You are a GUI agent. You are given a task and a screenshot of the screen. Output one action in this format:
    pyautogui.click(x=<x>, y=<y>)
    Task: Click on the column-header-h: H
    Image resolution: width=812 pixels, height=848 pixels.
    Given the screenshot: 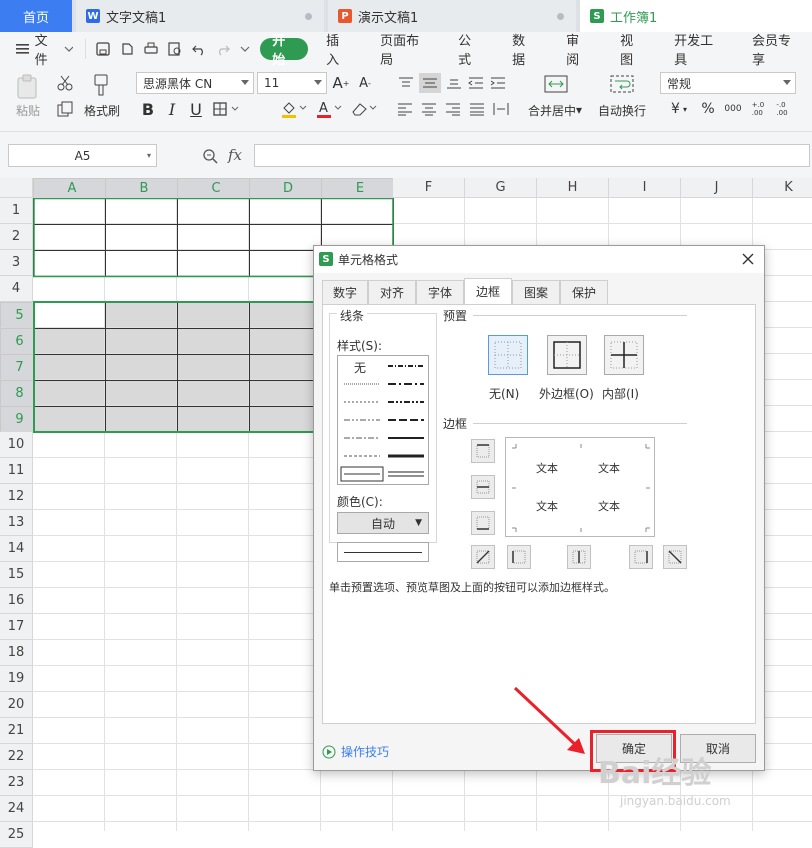 What is the action you would take?
    pyautogui.click(x=573, y=188)
    